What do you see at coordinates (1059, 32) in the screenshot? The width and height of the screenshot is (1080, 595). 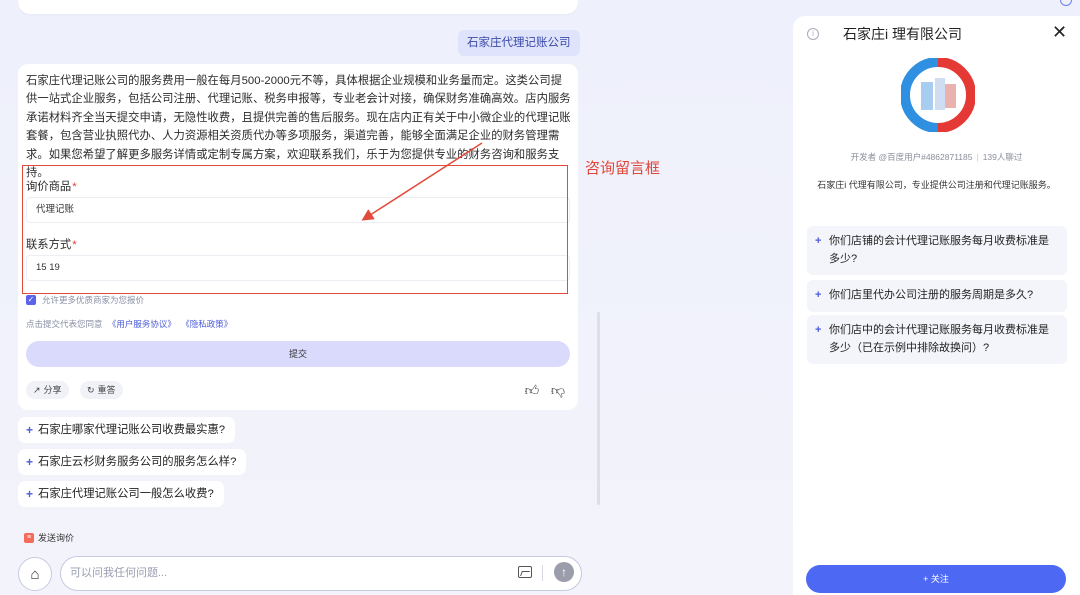 I see `close-icon: ✕` at bounding box center [1059, 32].